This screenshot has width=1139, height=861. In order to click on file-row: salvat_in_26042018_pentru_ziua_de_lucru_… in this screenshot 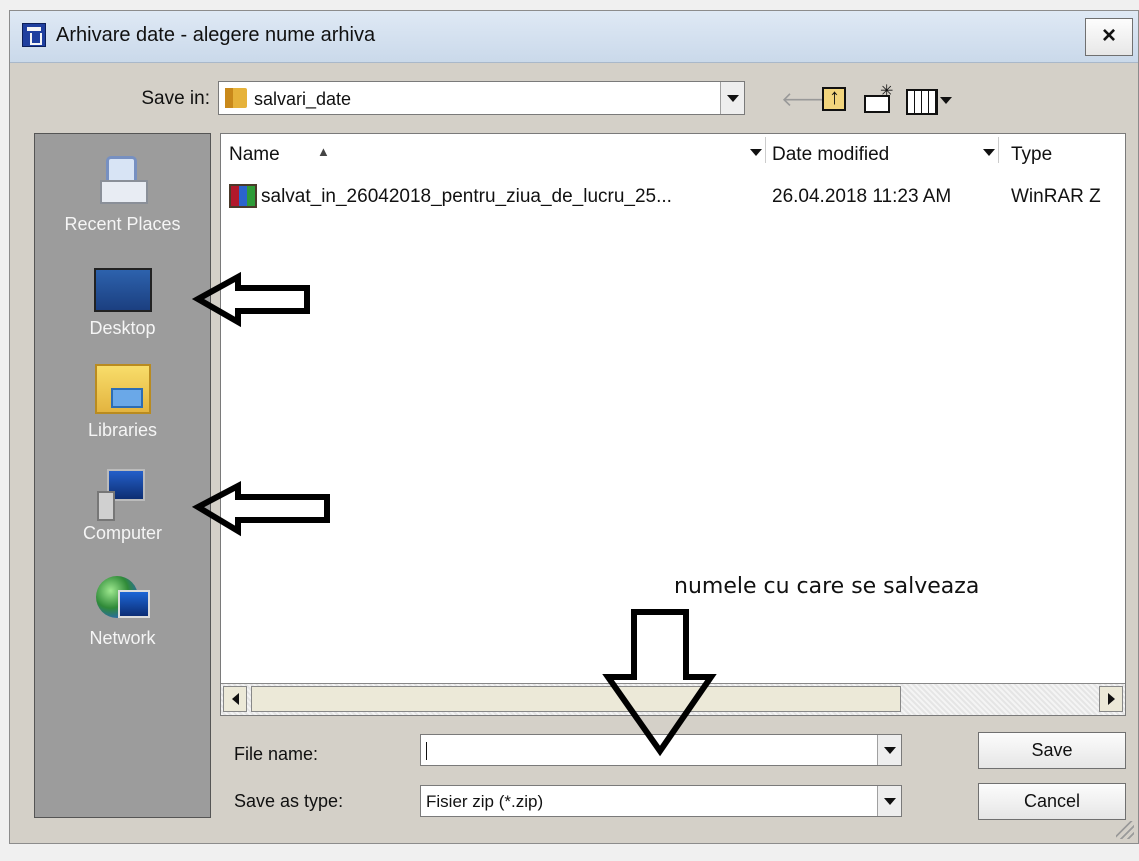, I will do `click(677, 198)`.